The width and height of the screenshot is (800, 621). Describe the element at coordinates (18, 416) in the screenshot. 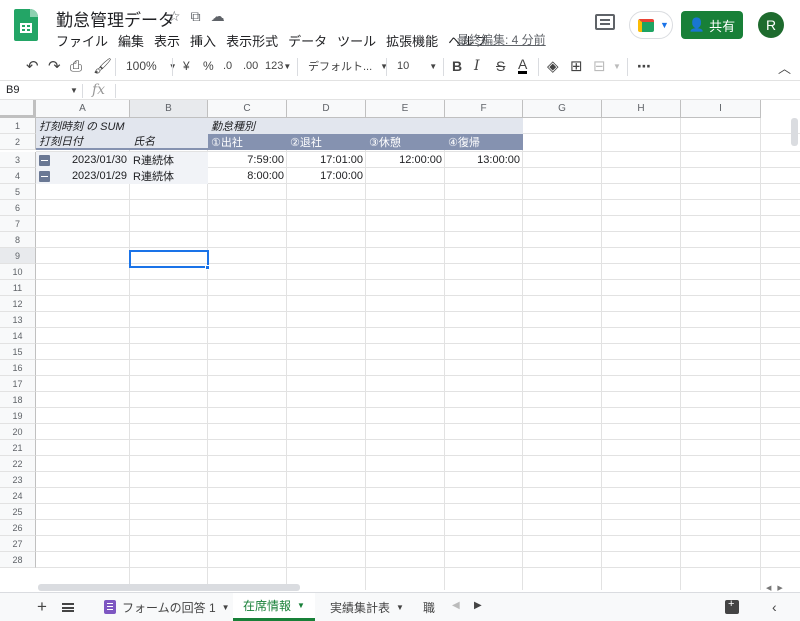

I see `row-header-19: 19` at that location.